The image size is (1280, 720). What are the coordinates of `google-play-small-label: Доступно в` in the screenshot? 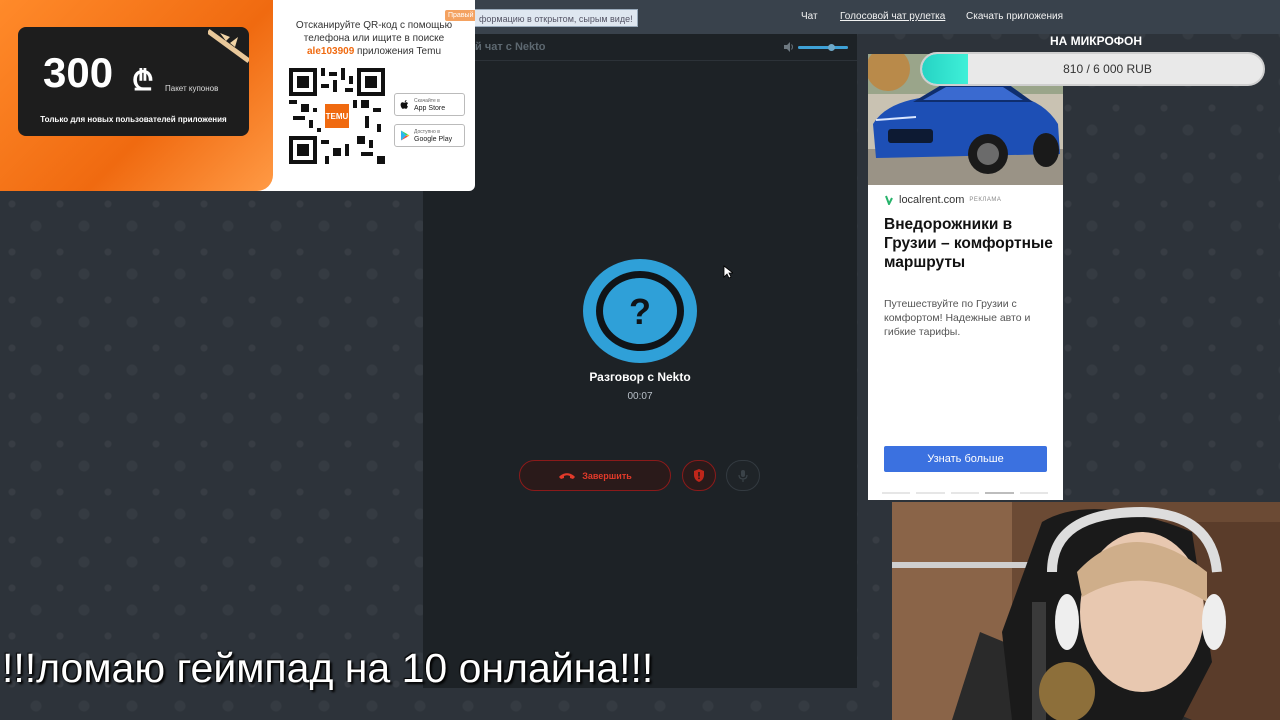 It's located at (427, 131).